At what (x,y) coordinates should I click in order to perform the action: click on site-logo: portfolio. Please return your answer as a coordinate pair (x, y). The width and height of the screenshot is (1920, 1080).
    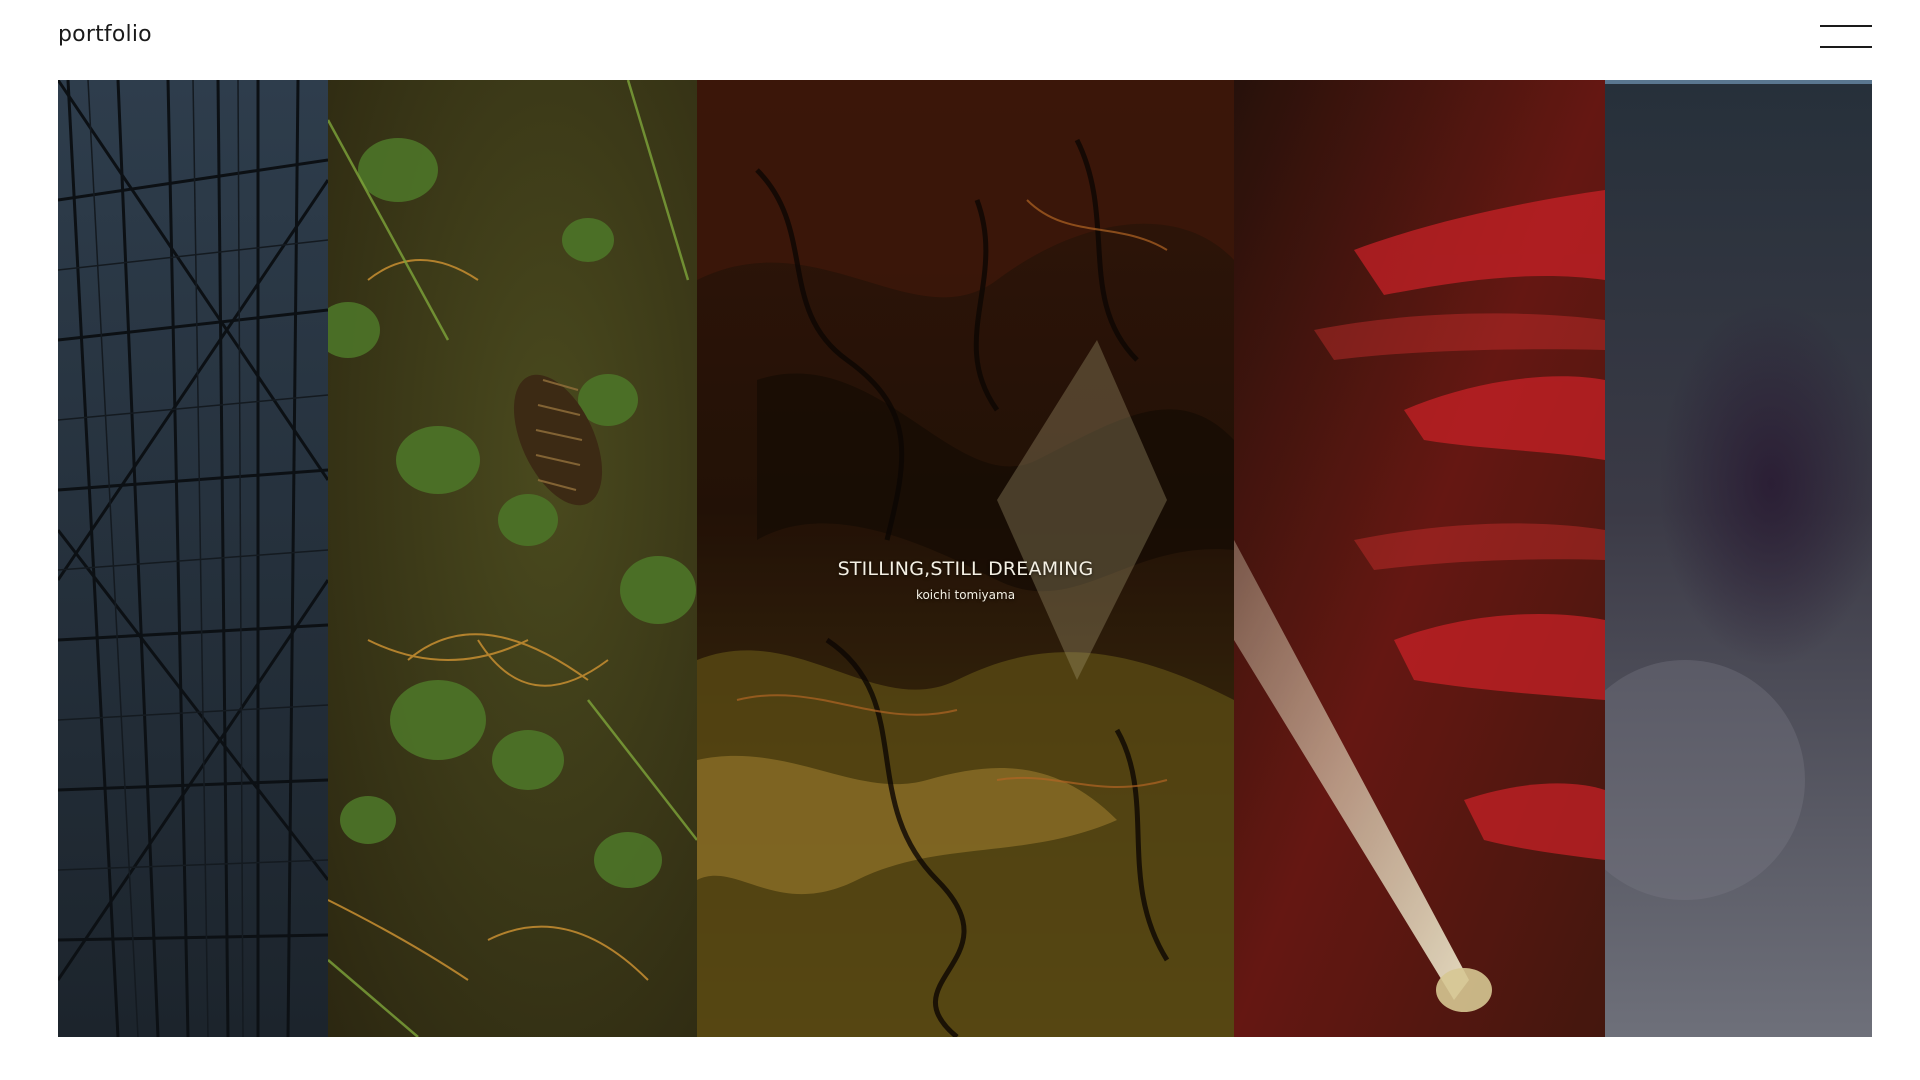
    Looking at the image, I should click on (105, 34).